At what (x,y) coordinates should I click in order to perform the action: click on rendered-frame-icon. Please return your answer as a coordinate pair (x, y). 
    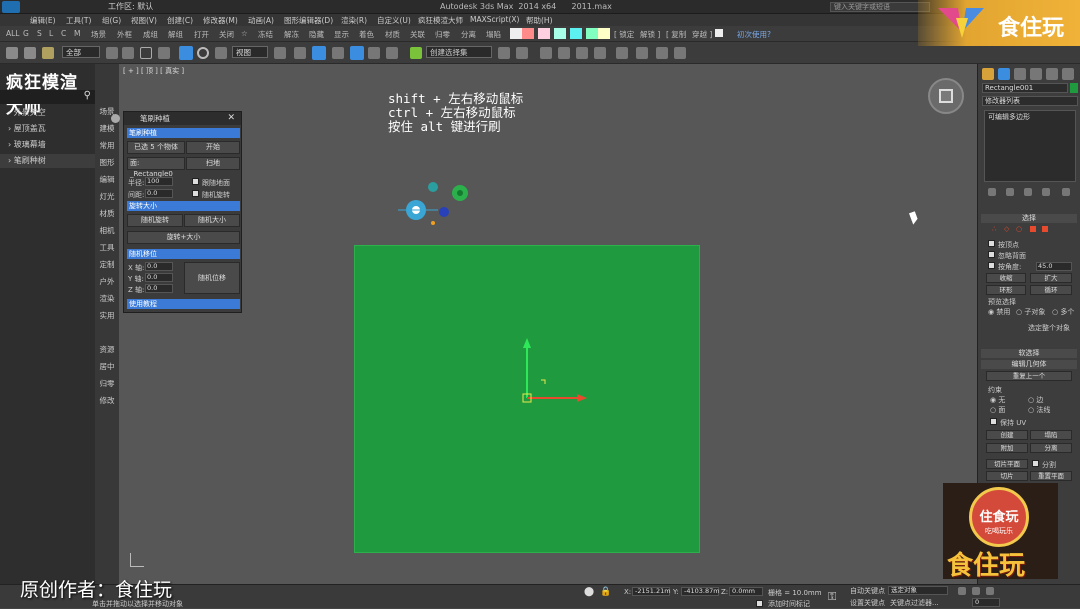
    Looking at the image, I should click on (662, 53).